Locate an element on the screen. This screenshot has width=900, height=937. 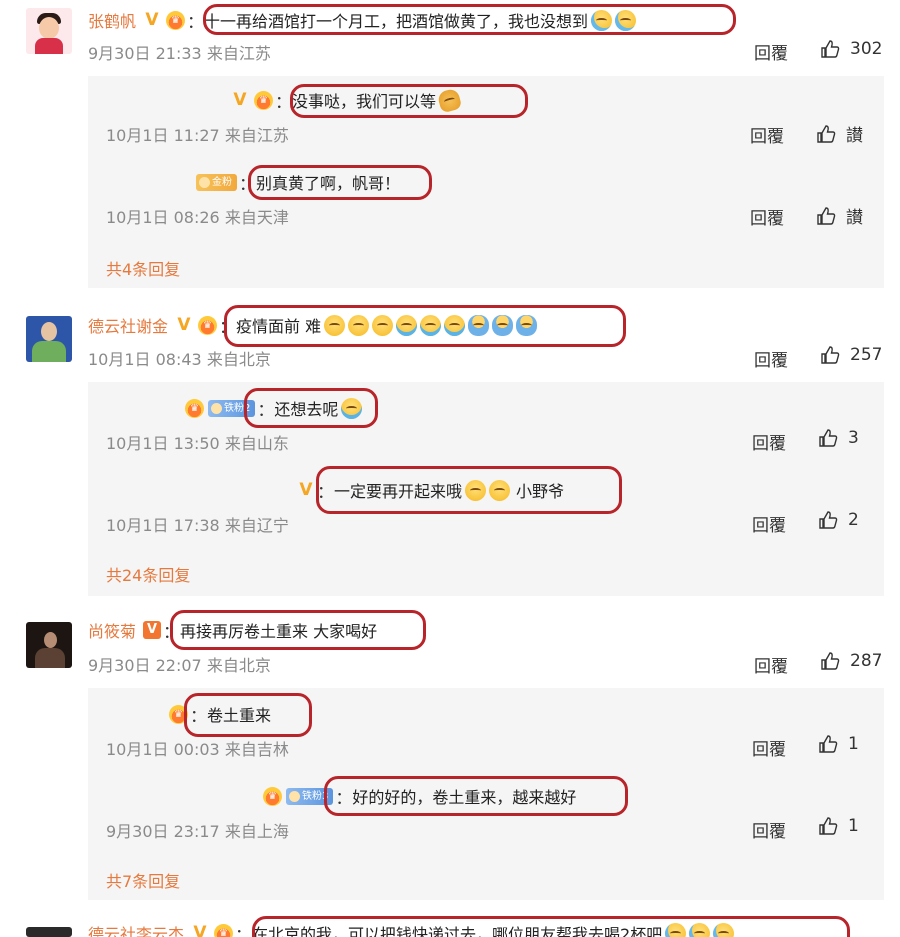
like-count: 302 is located at coordinates (866, 49).